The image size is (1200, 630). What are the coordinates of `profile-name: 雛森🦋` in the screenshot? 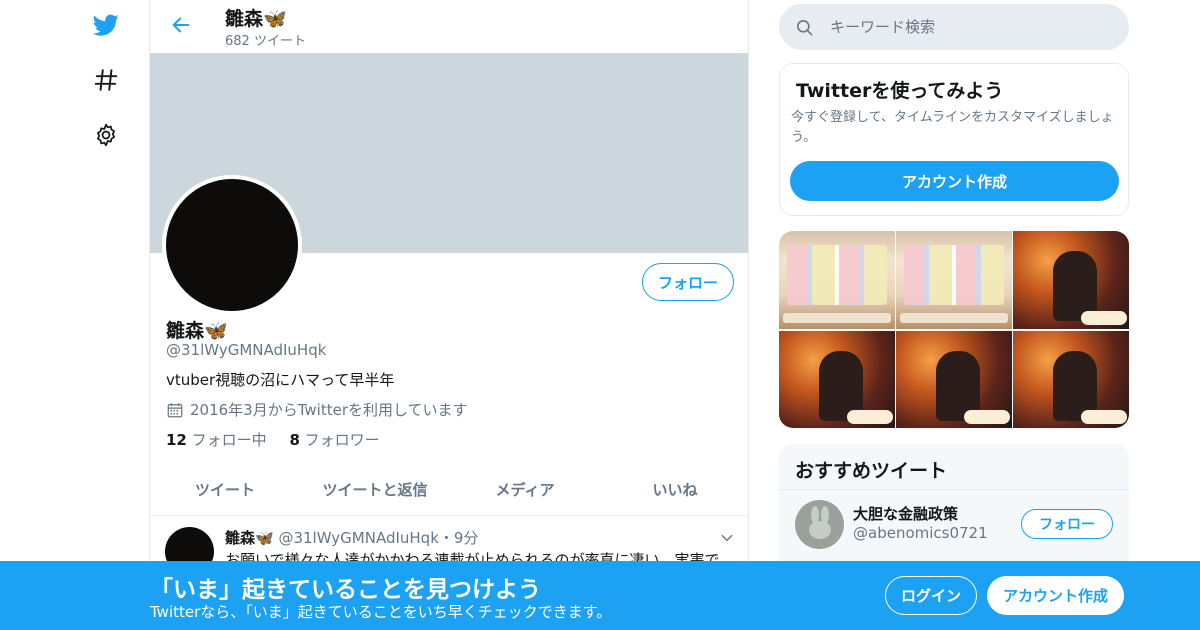 It's located at (197, 331).